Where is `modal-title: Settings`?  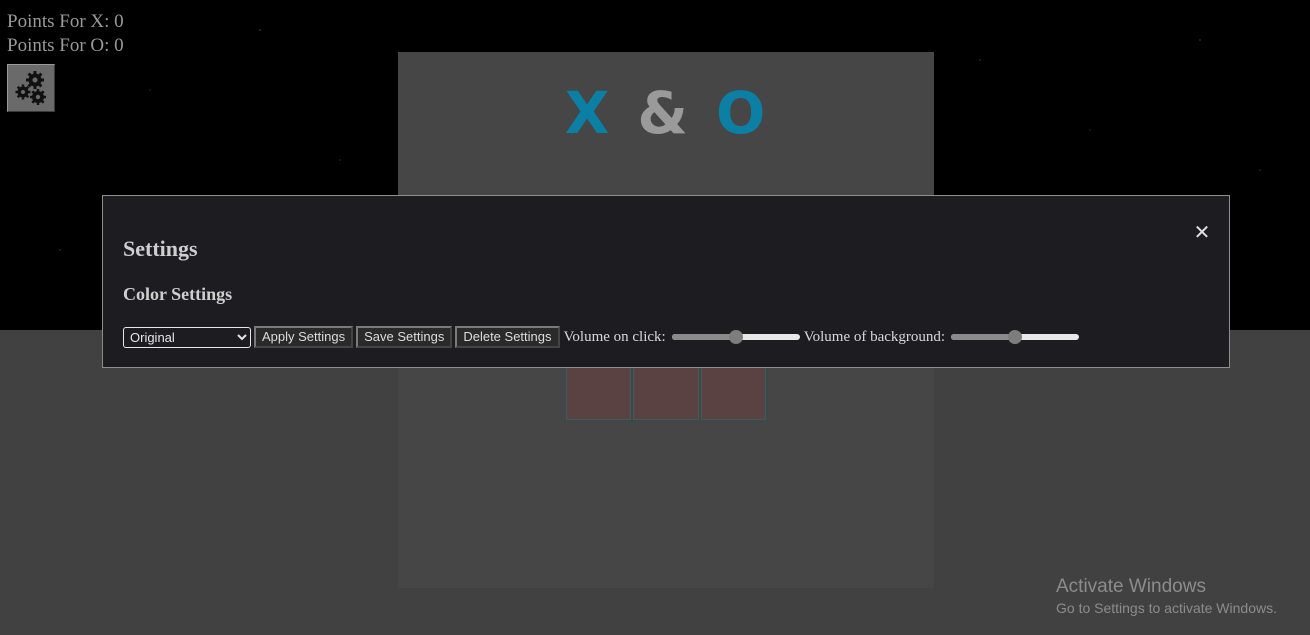
modal-title: Settings is located at coordinates (160, 248).